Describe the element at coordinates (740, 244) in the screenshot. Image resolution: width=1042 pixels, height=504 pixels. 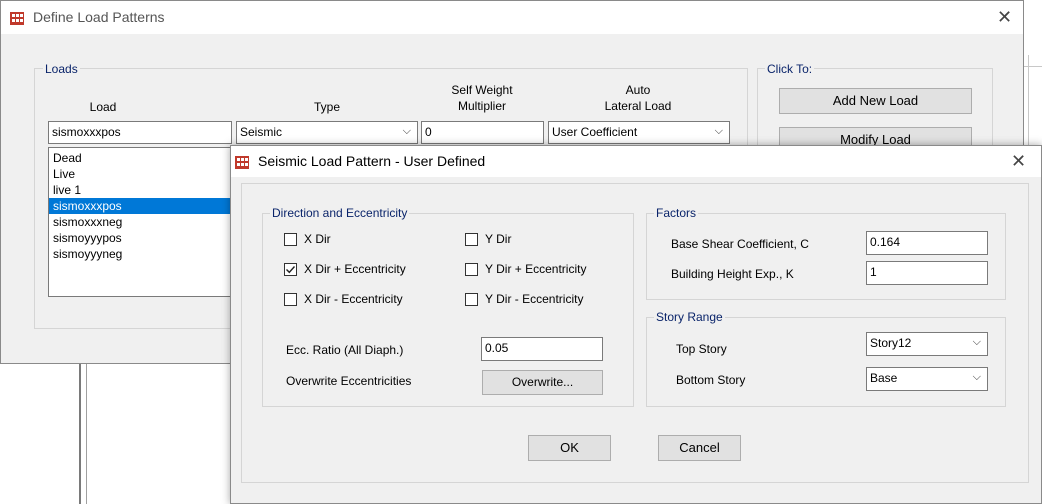
I see `base-shear-coefficient-label: Base Shear Coefficient, C` at that location.